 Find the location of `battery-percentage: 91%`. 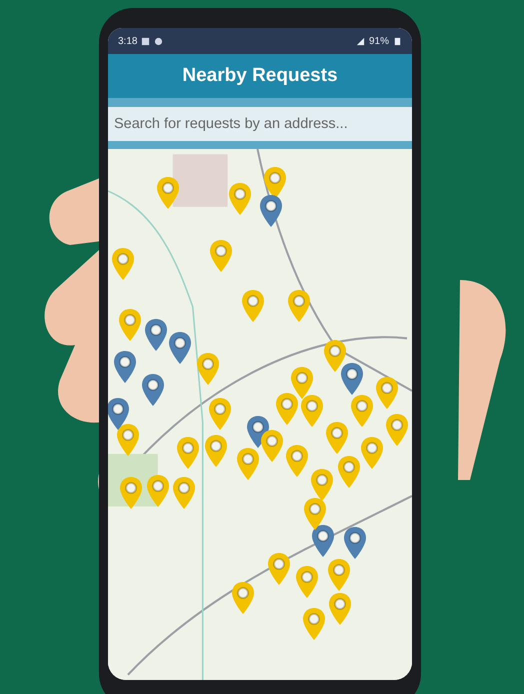

battery-percentage: 91% is located at coordinates (378, 41).